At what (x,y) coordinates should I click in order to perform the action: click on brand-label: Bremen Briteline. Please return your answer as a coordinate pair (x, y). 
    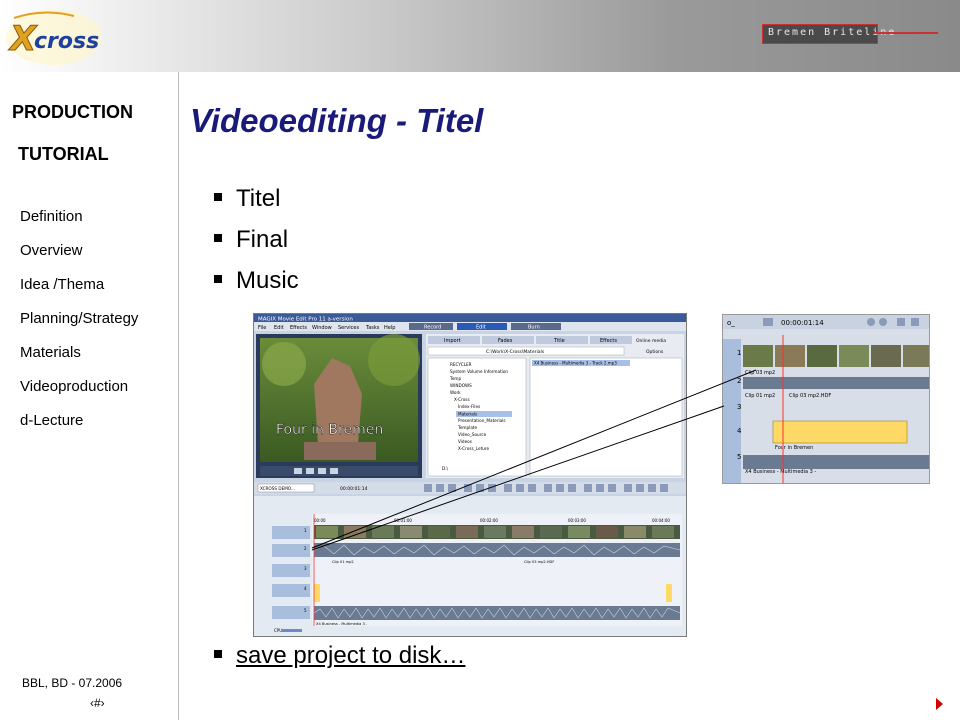
    Looking at the image, I should click on (850, 34).